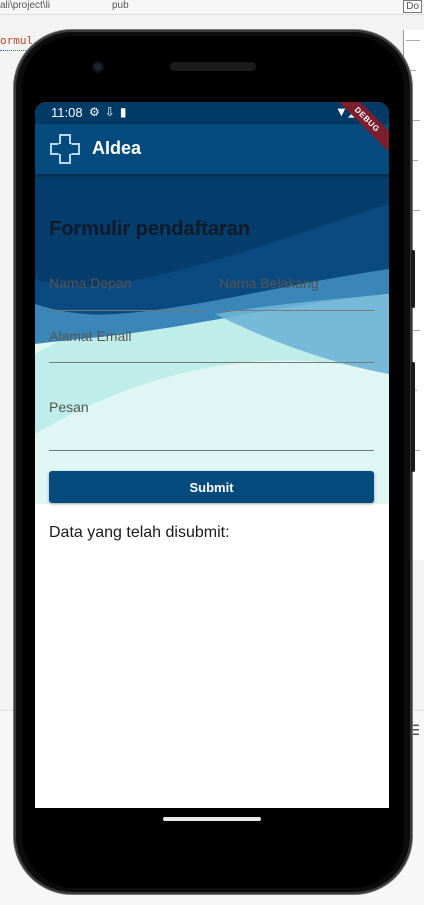 Image resolution: width=424 pixels, height=905 pixels. What do you see at coordinates (296, 310) in the screenshot?
I see `last-name-underline` at bounding box center [296, 310].